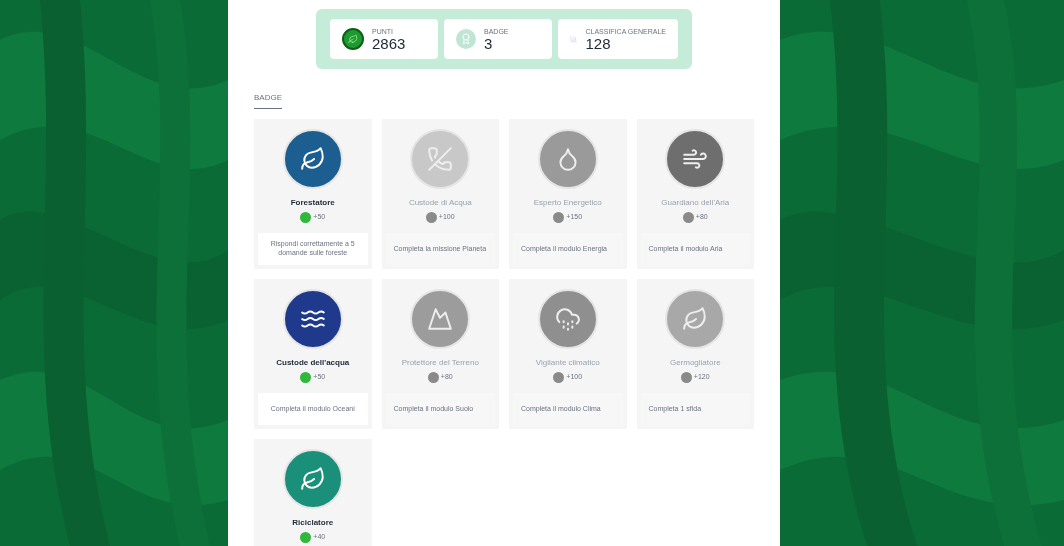  I want to click on badge-title: Custode dell'acqua, so click(313, 363).